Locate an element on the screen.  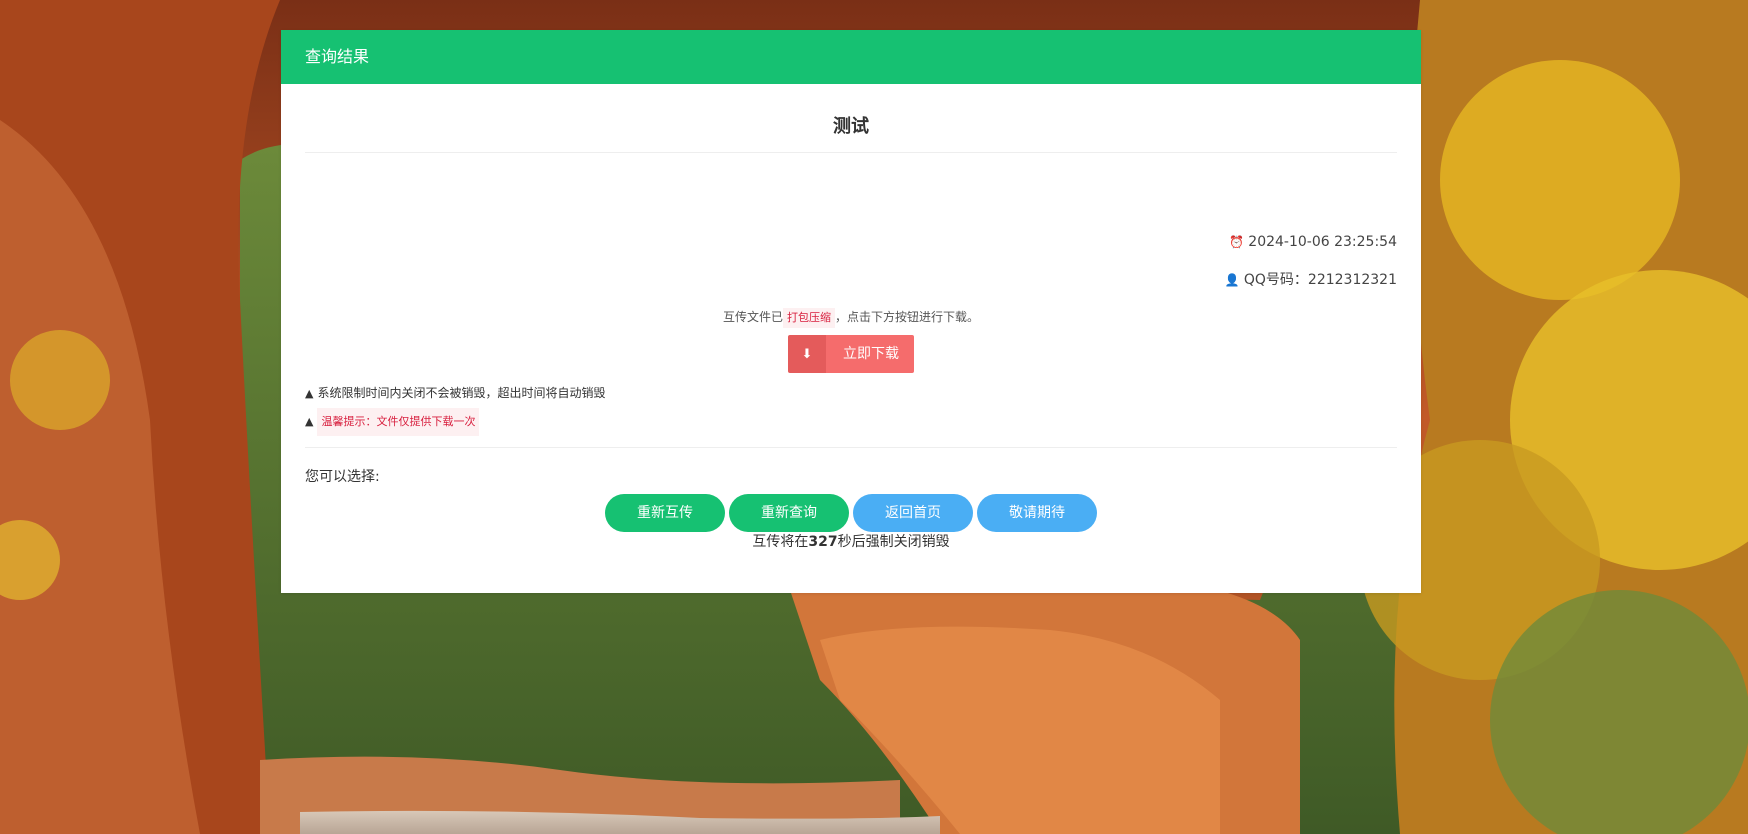
download-now-button: ⬇ 立即下载 is located at coordinates (851, 354).